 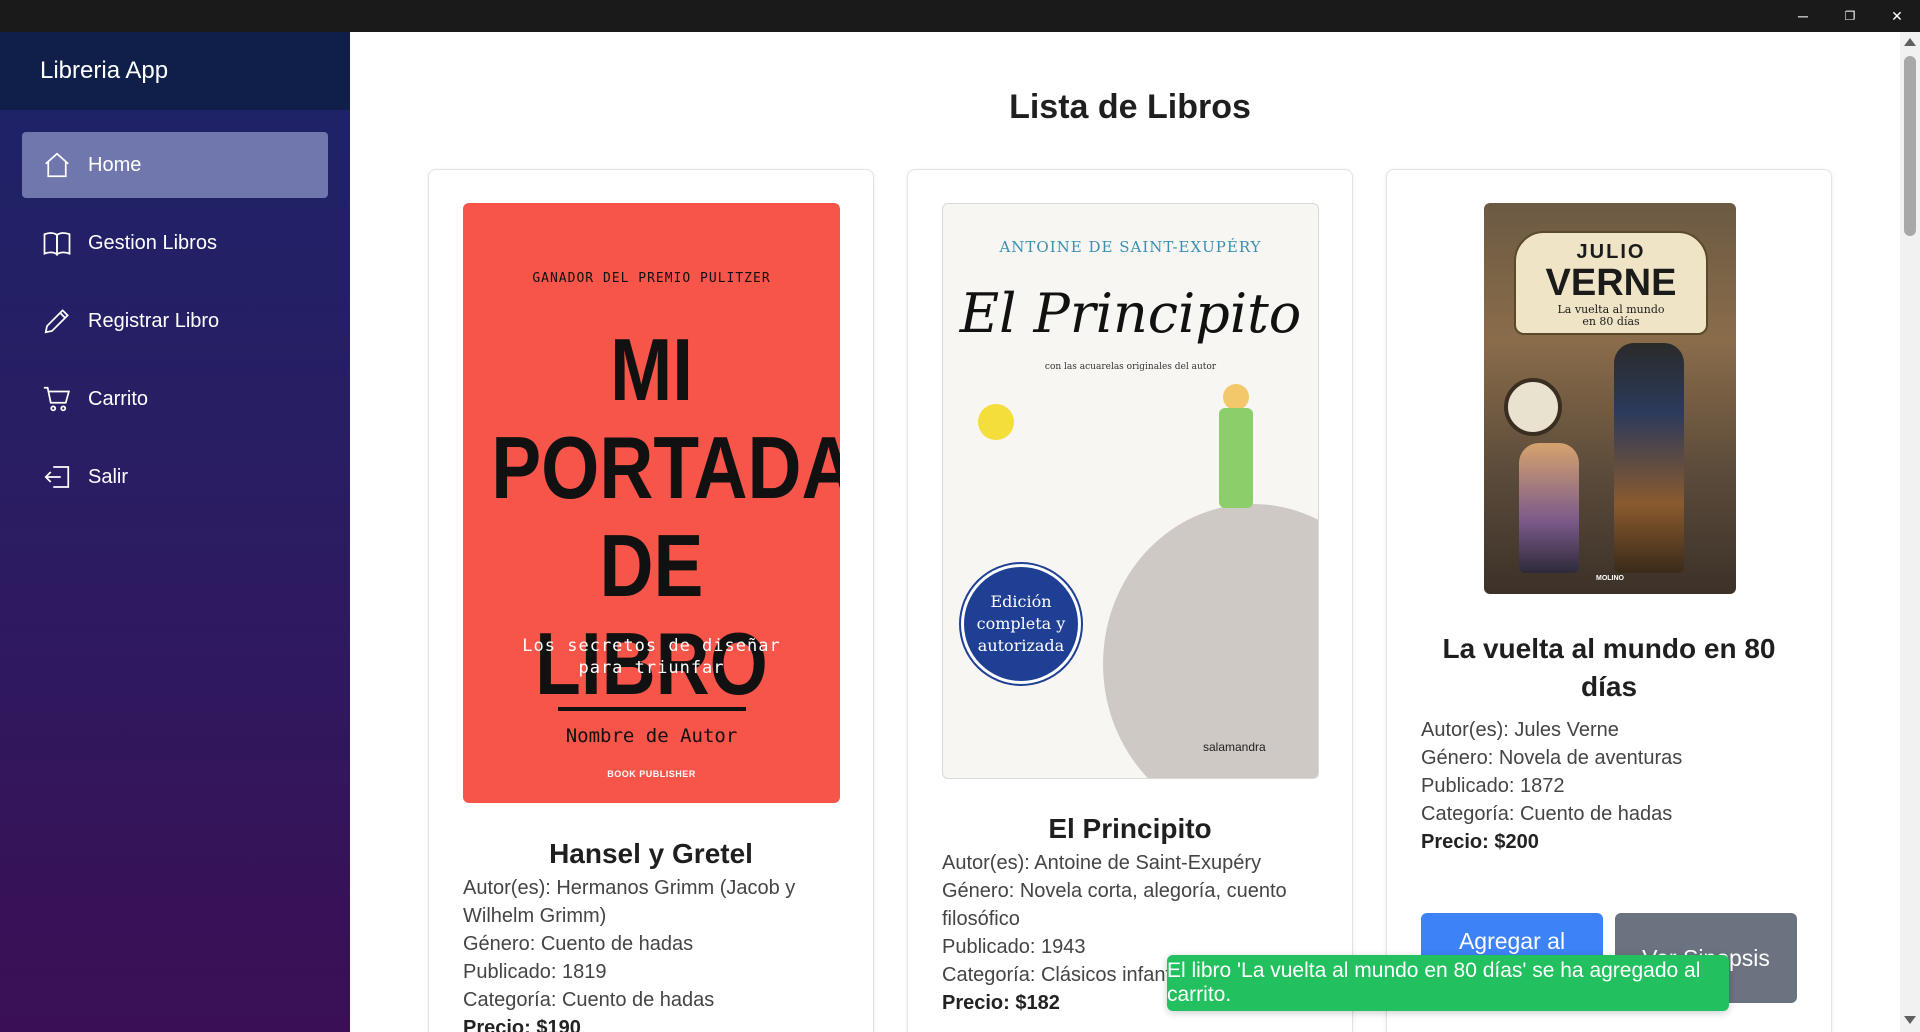 I want to click on clock-illustration, so click(x=1533, y=407).